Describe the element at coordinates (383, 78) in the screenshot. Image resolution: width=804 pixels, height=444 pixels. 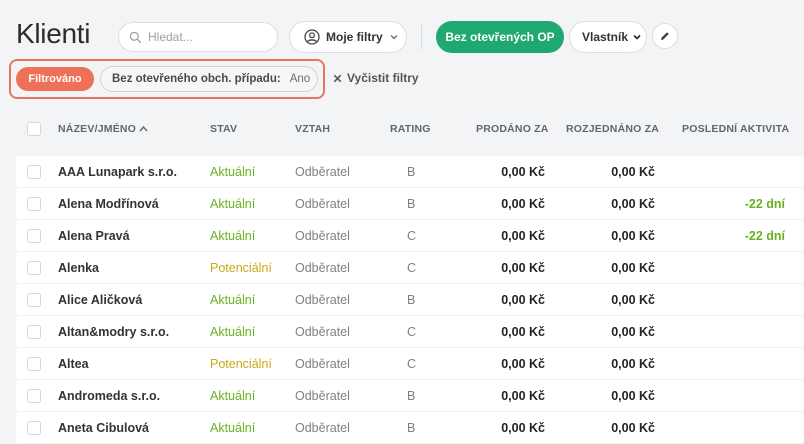
I see `clear-filters-label: Vyčistit filtry` at that location.